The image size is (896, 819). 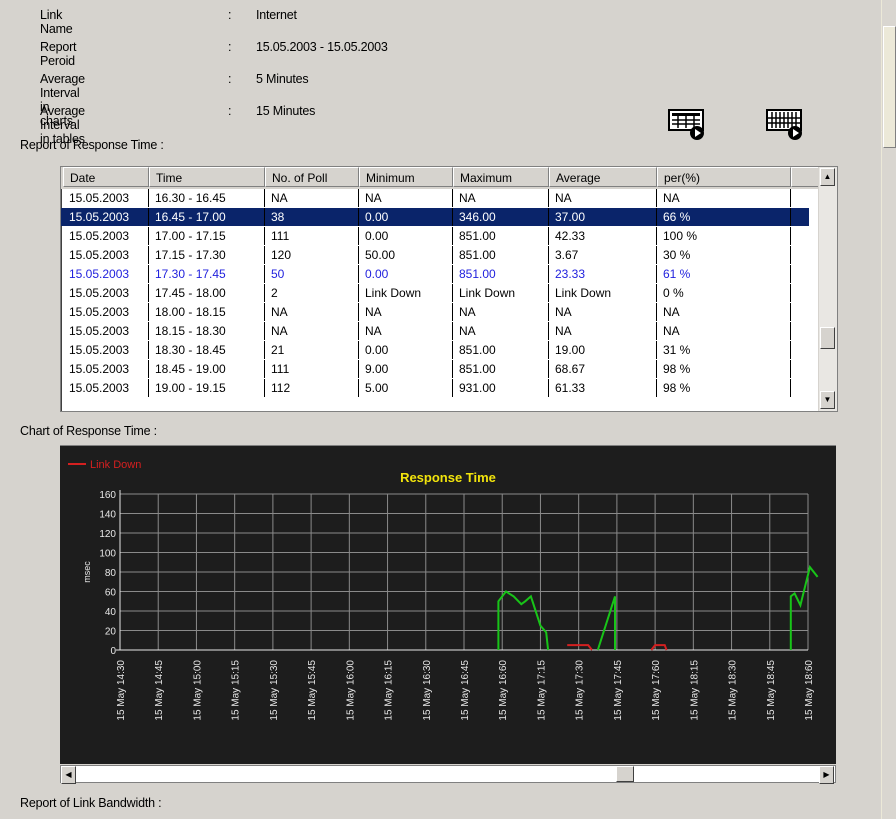 I want to click on scroll-left-icon: ◀, so click(x=68, y=775).